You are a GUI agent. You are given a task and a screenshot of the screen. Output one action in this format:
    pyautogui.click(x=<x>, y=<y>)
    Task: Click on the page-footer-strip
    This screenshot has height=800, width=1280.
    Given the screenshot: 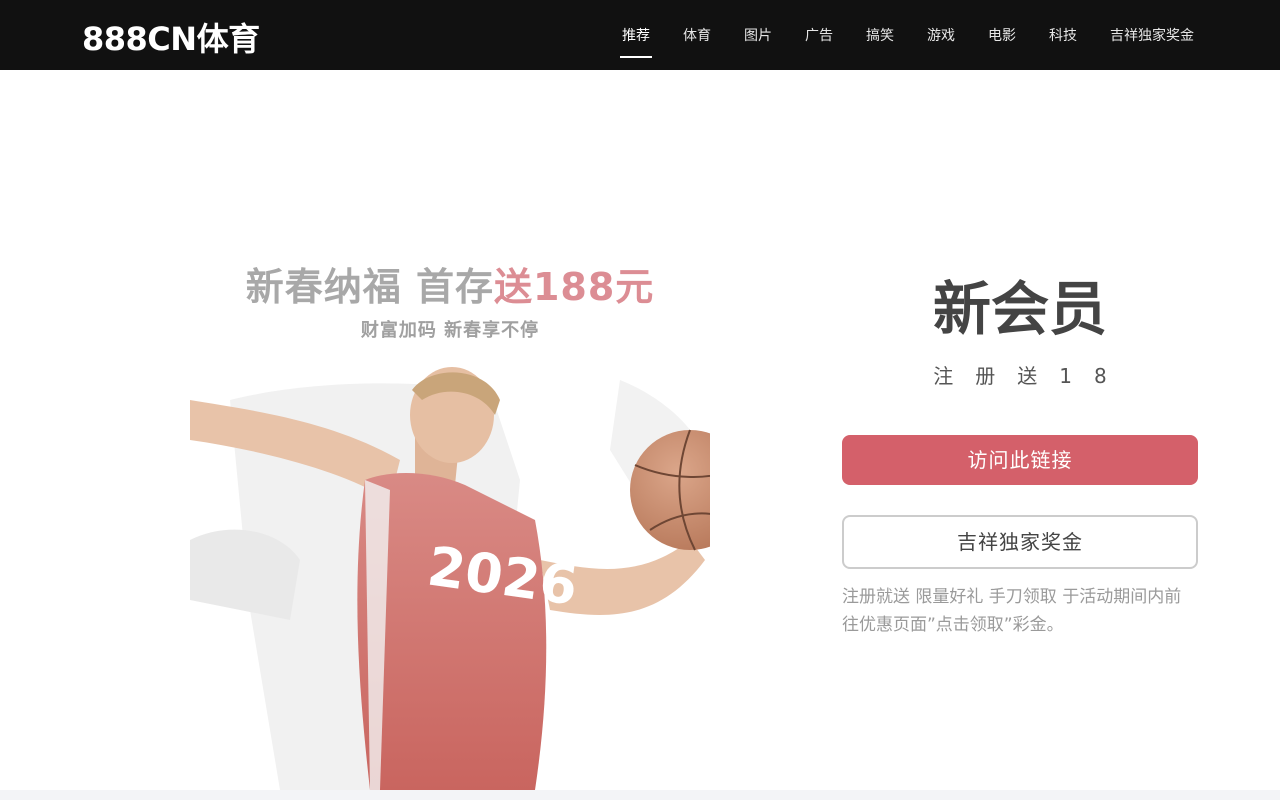 What is the action you would take?
    pyautogui.click(x=640, y=795)
    